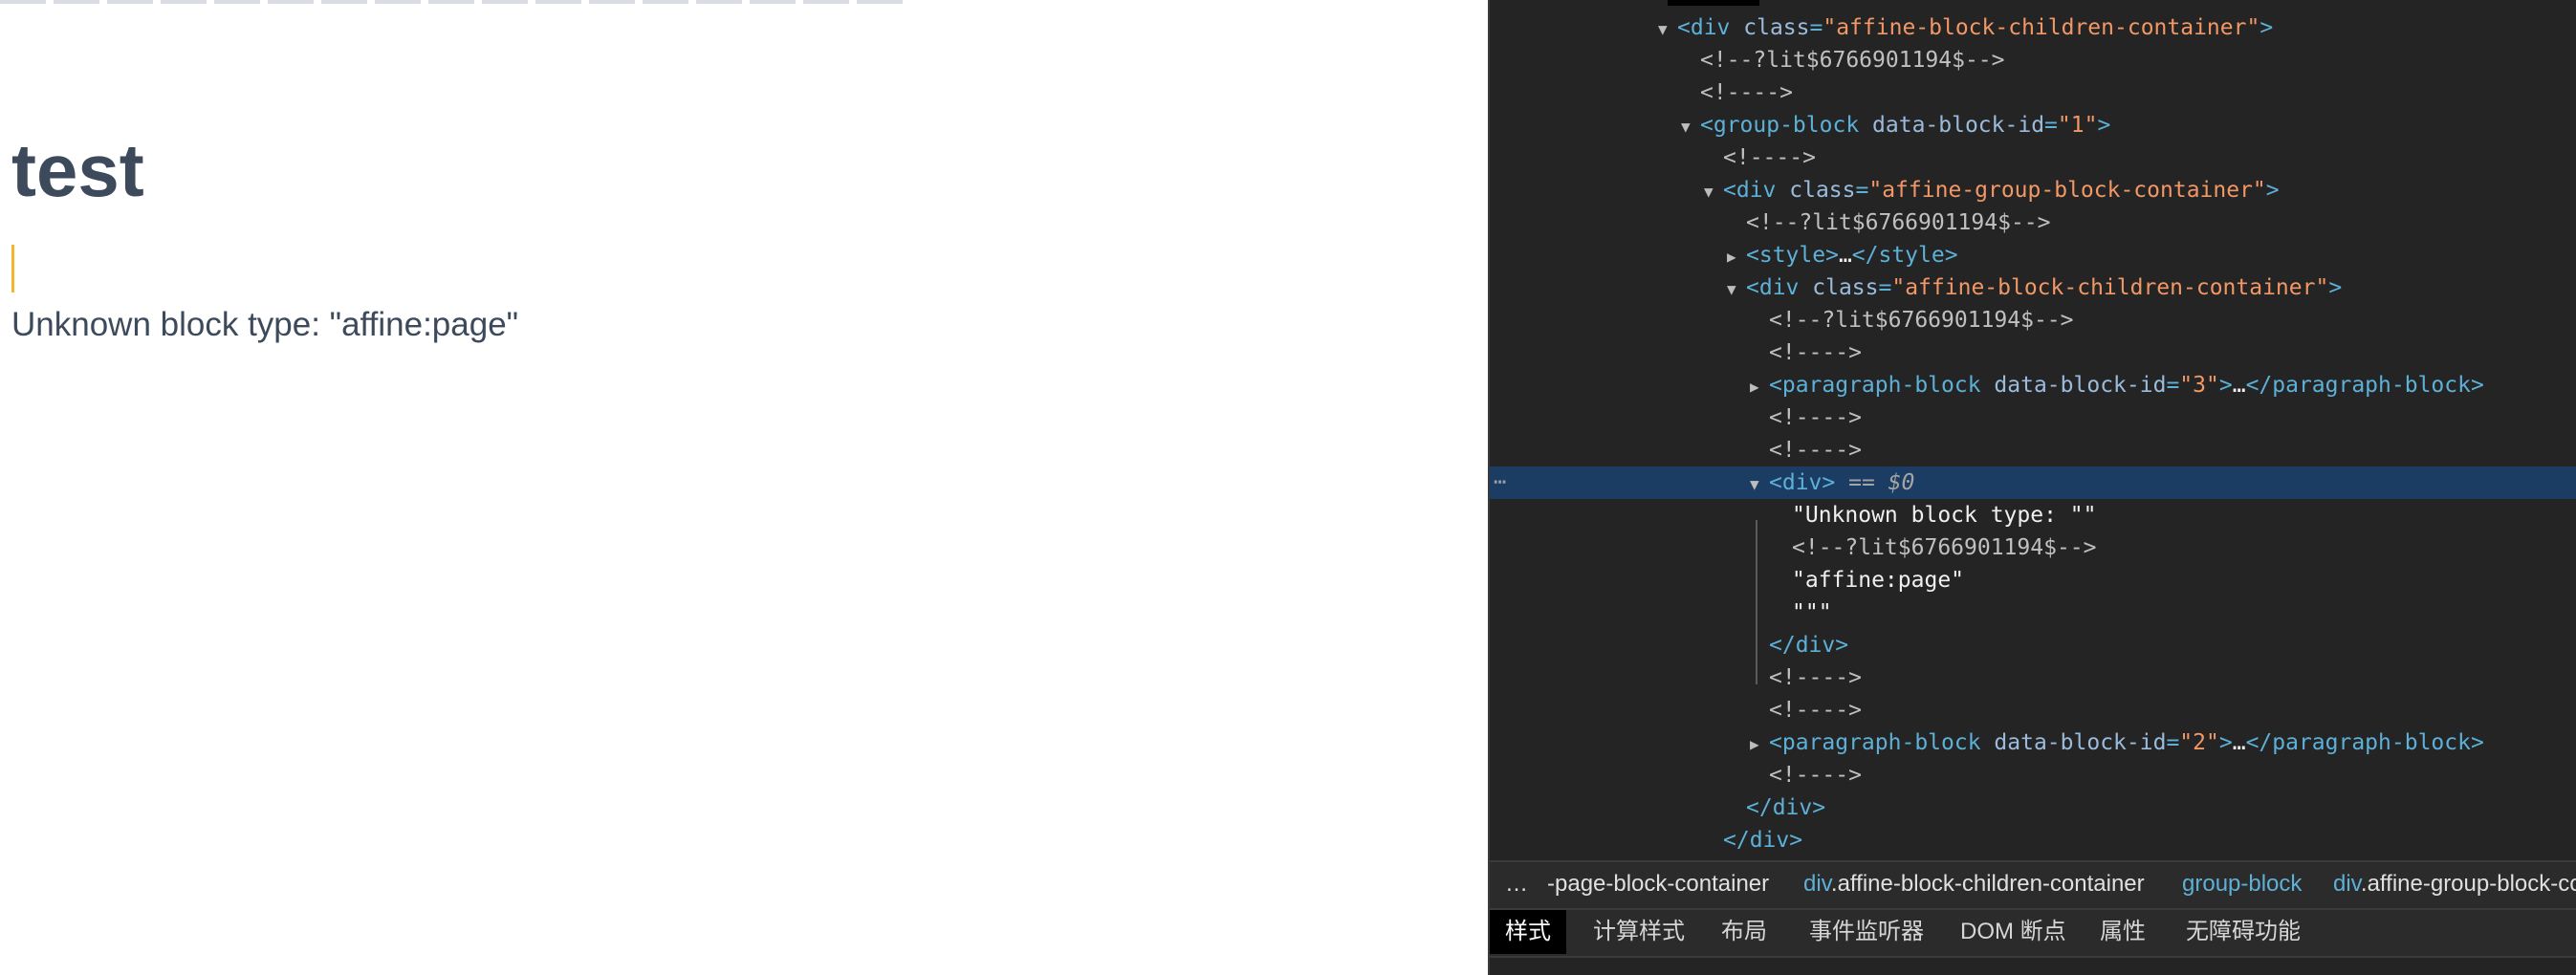 The image size is (2576, 975). I want to click on breadcrumb-item: div.affine-block-children-container, so click(1974, 884).